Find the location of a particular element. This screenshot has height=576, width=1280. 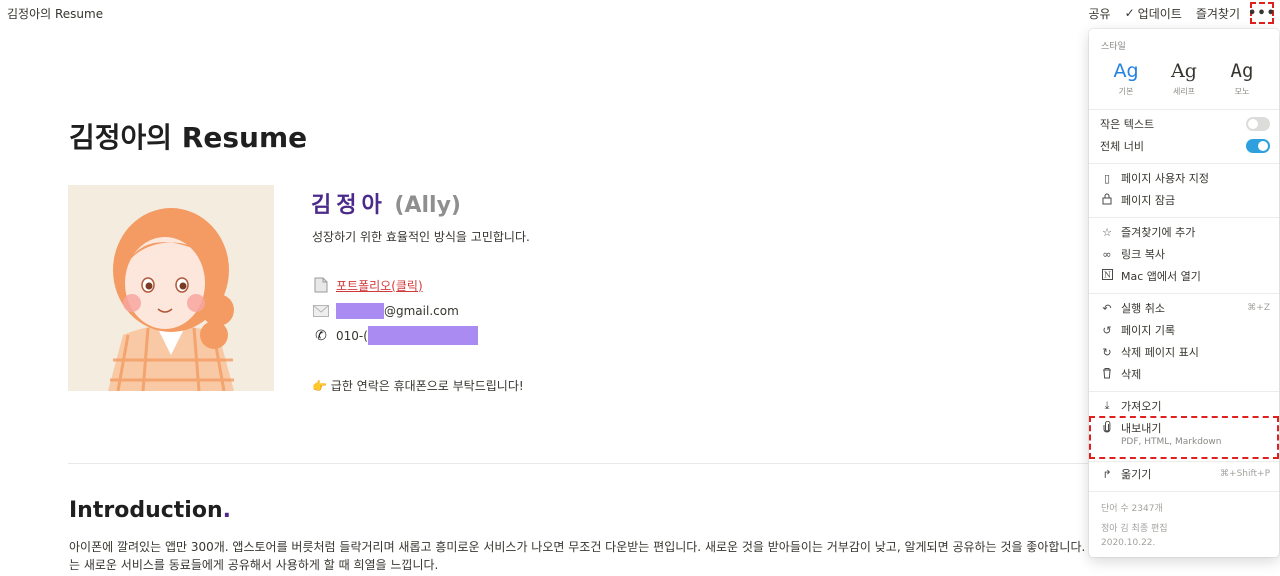

phone-icon: ✆ is located at coordinates (321, 335).